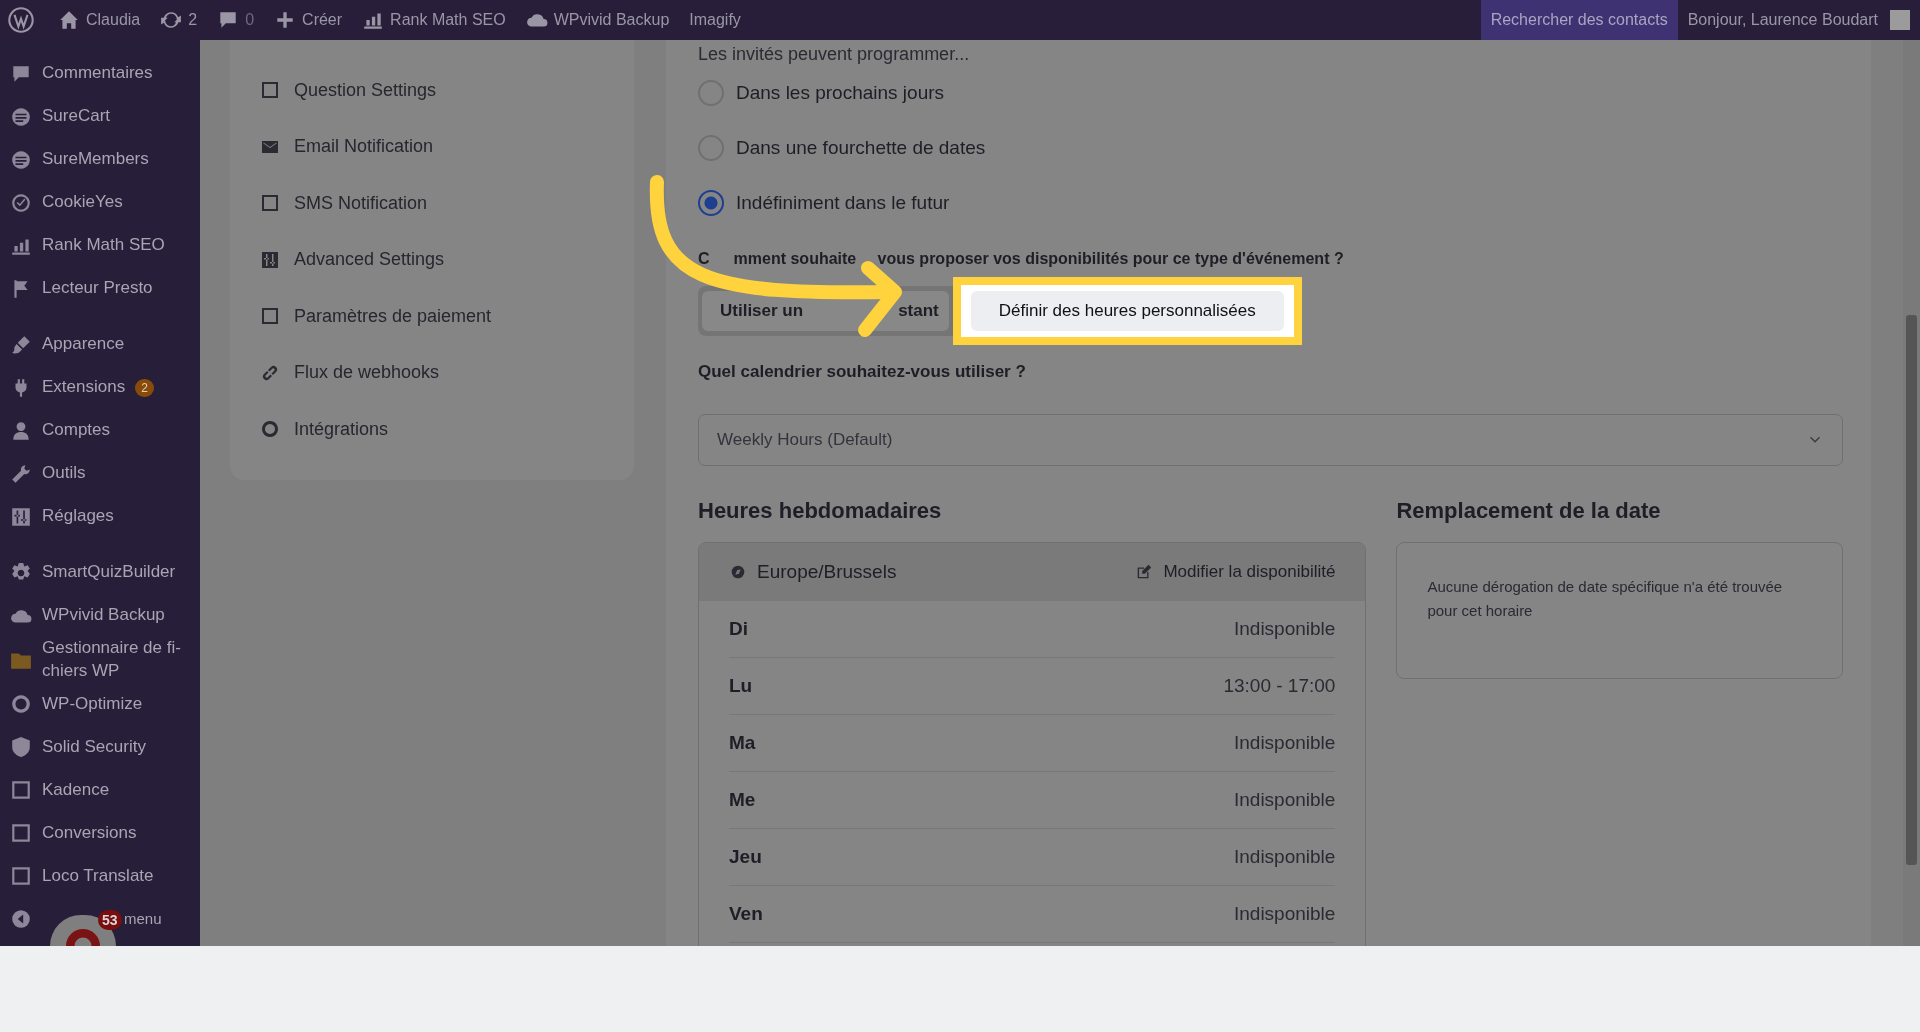 This screenshot has width=1920, height=1032. What do you see at coordinates (84, 387) in the screenshot?
I see `sidebar-item: Extensions` at bounding box center [84, 387].